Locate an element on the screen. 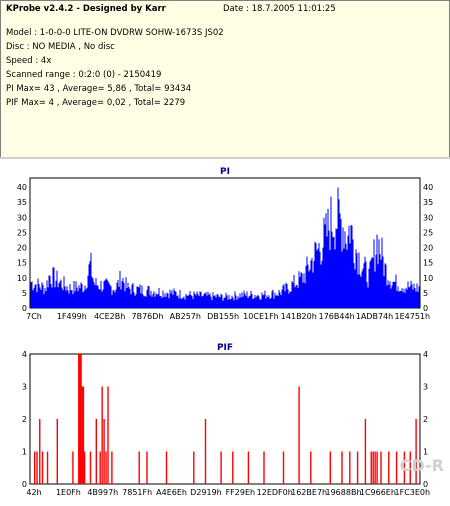 The image size is (450, 506). pif-xtick: 1E0Fh is located at coordinates (68, 492).